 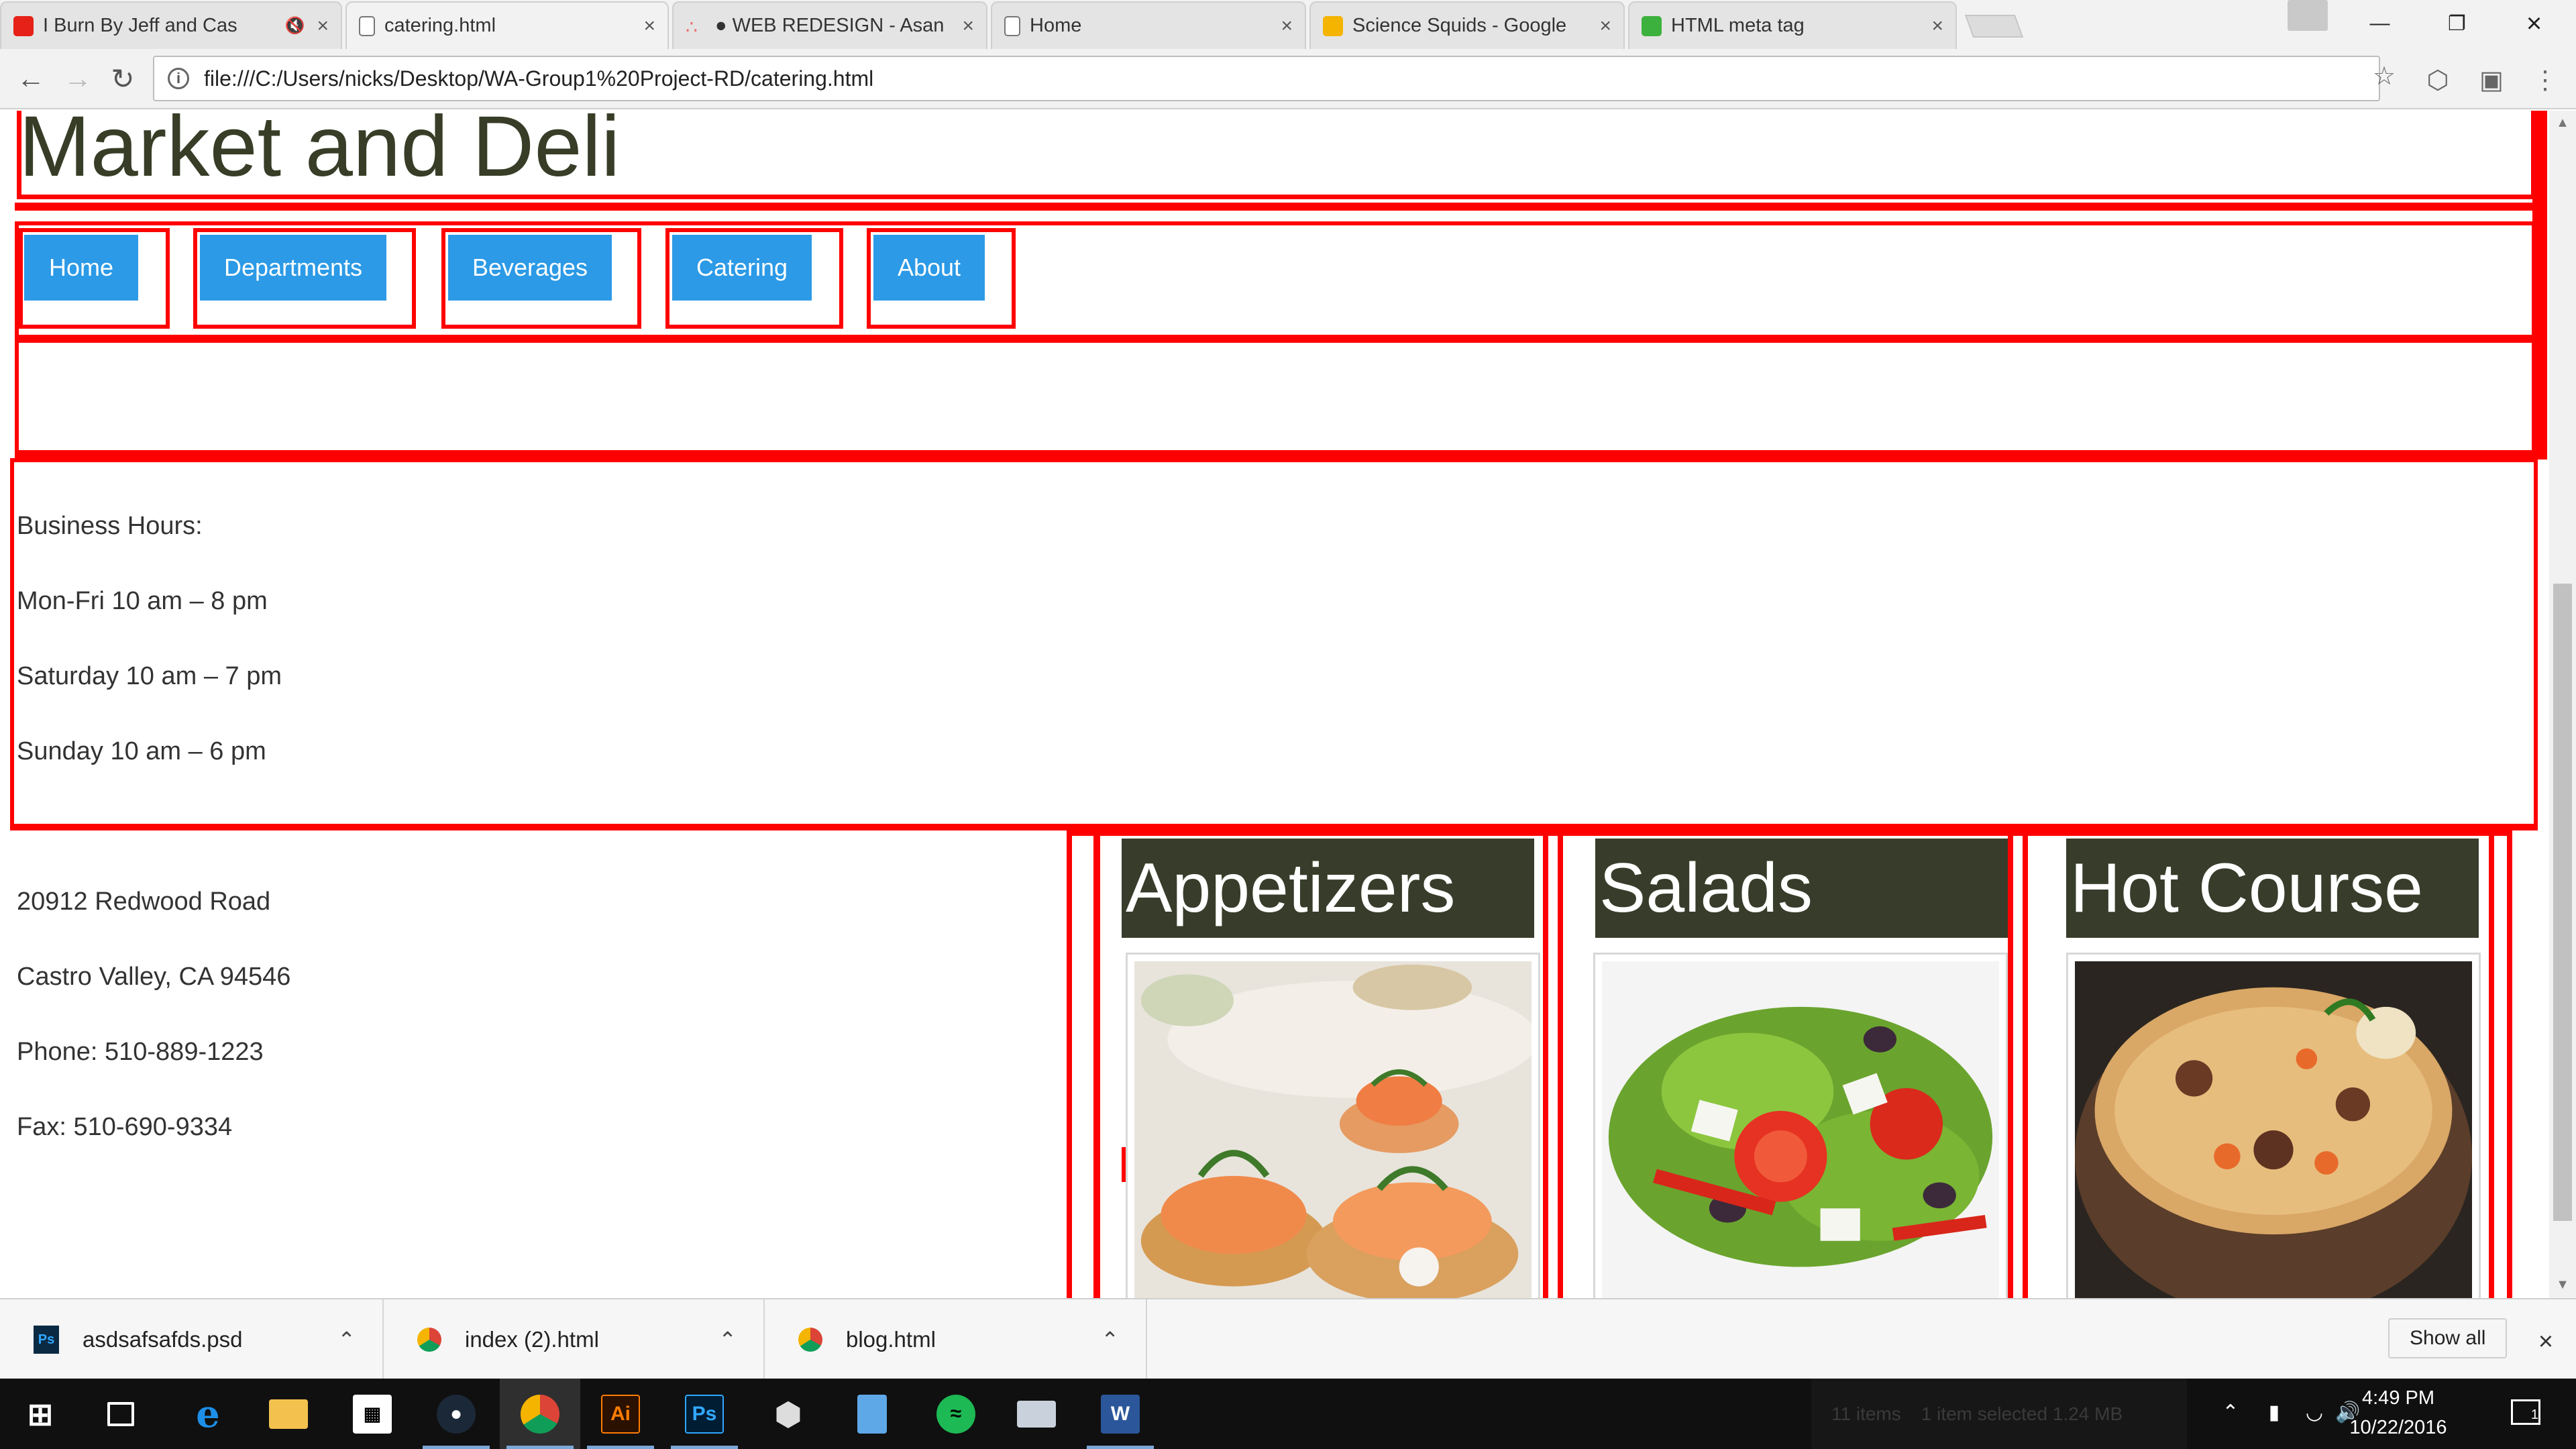 What do you see at coordinates (295, 26) in the screenshot?
I see `speaker-muted-icon: 🔇` at bounding box center [295, 26].